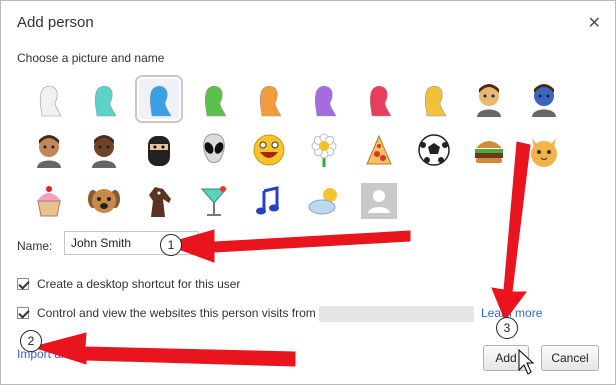 This screenshot has height=385, width=616. I want to click on music-note-avatar, so click(269, 201).